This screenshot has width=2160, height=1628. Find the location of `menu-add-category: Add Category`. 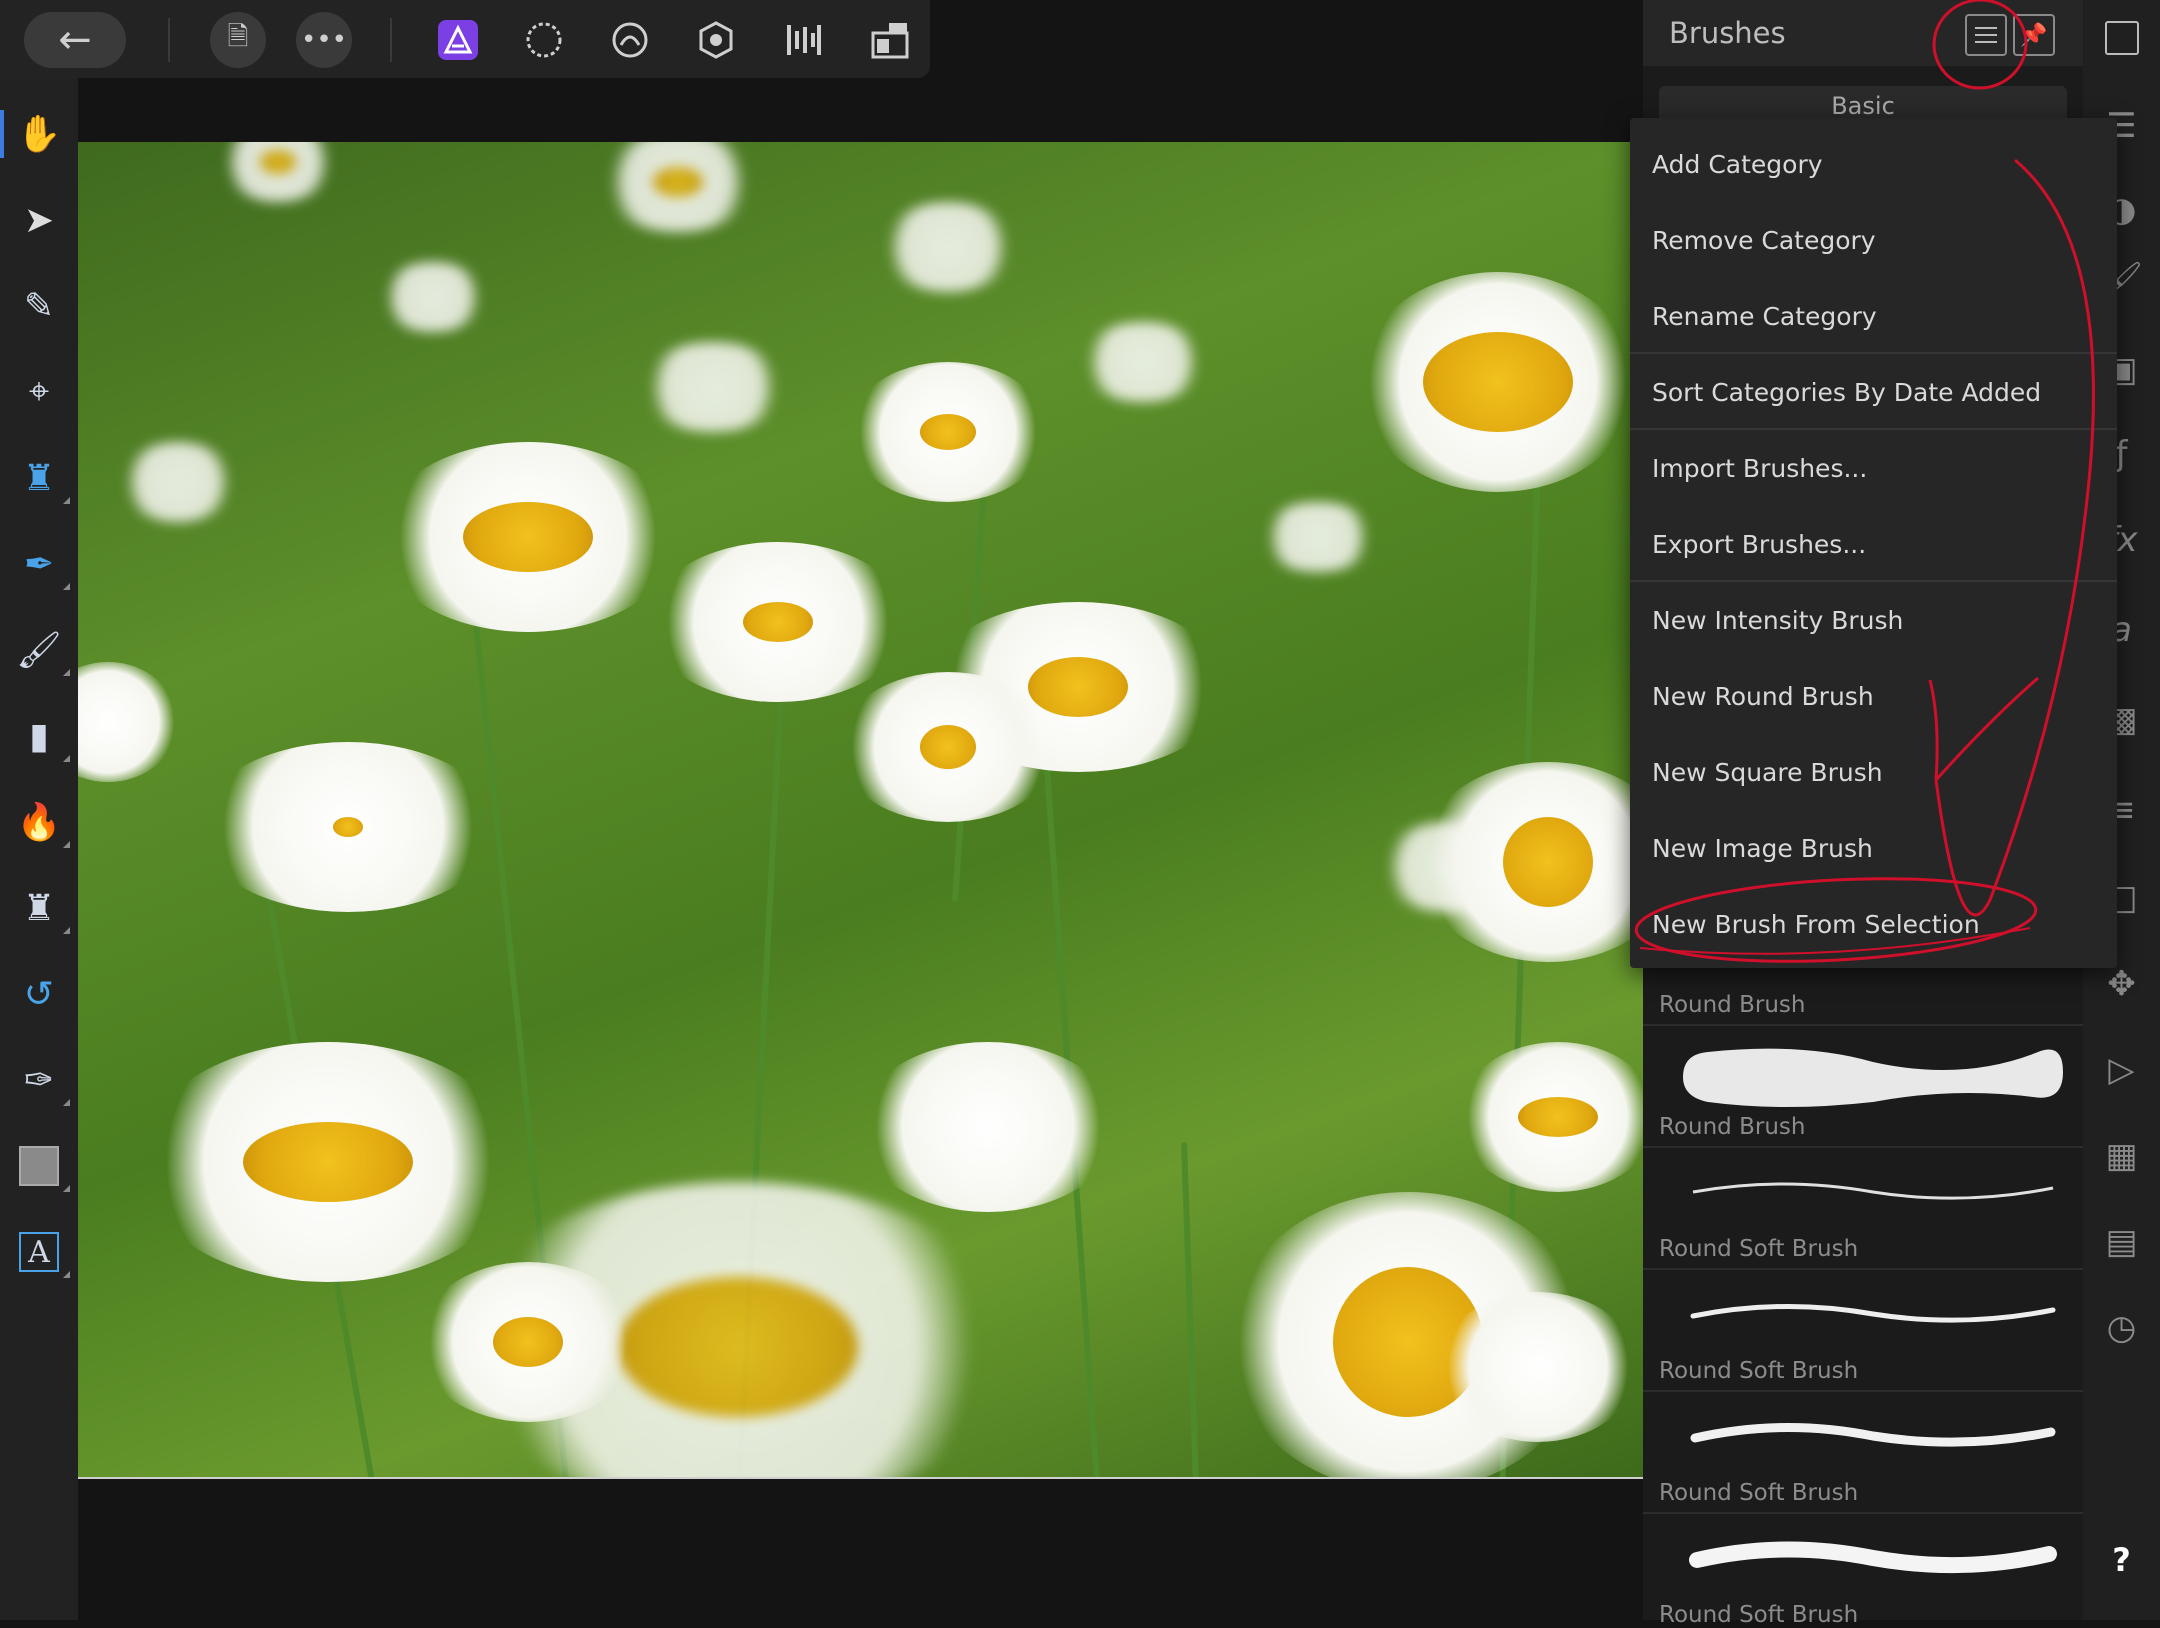

menu-add-category: Add Category is located at coordinates (1873, 164).